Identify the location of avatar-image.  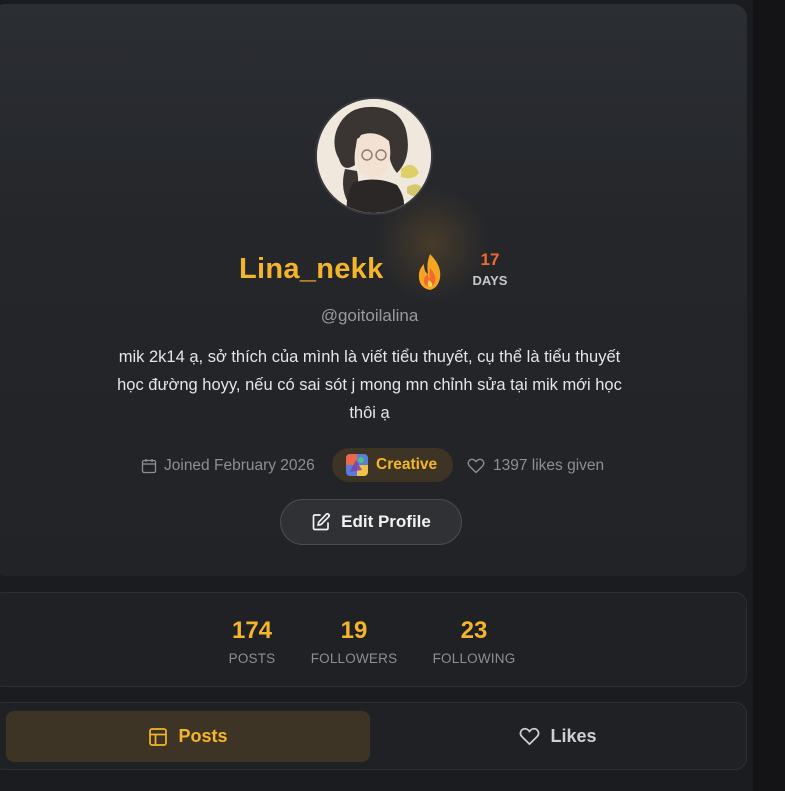
(374, 156).